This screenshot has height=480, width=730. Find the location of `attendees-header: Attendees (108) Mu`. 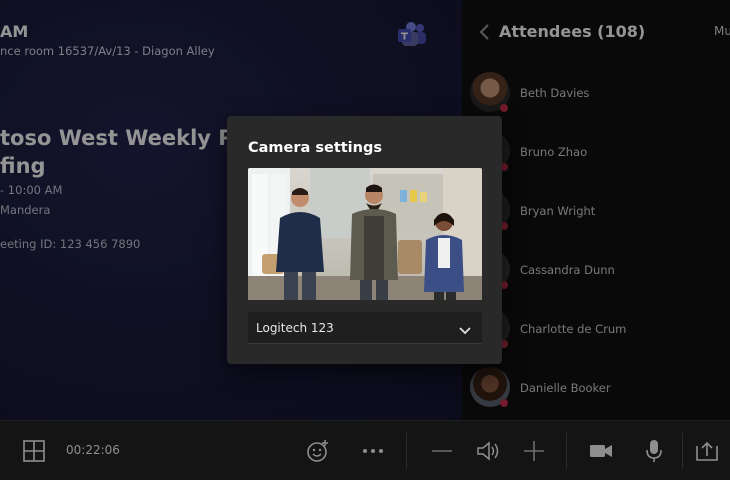

attendees-header: Attendees (108) Mu is located at coordinates (596, 32).